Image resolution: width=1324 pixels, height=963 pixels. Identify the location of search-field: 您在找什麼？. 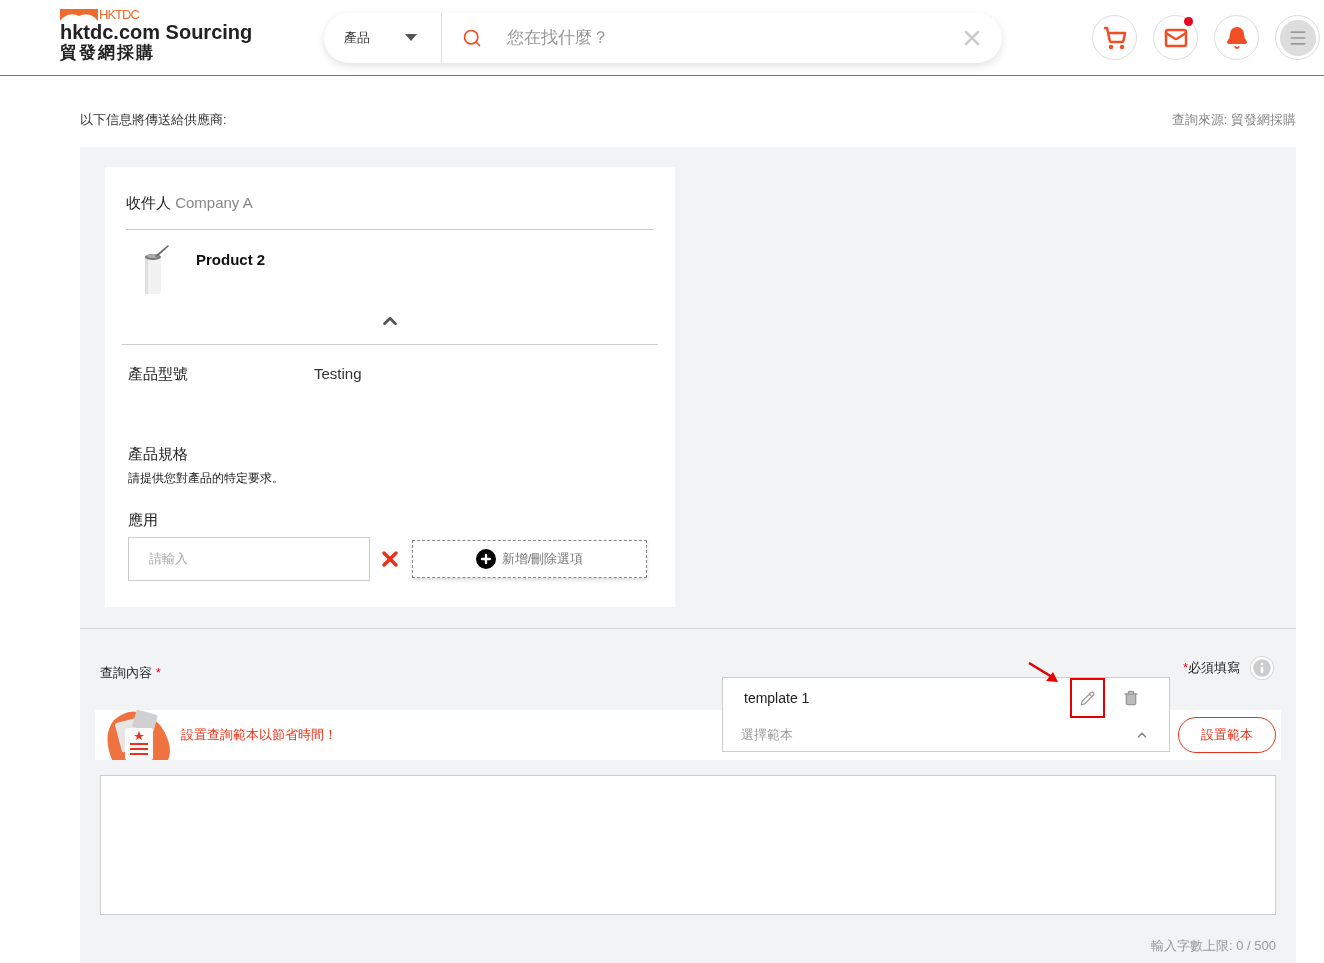
(734, 37).